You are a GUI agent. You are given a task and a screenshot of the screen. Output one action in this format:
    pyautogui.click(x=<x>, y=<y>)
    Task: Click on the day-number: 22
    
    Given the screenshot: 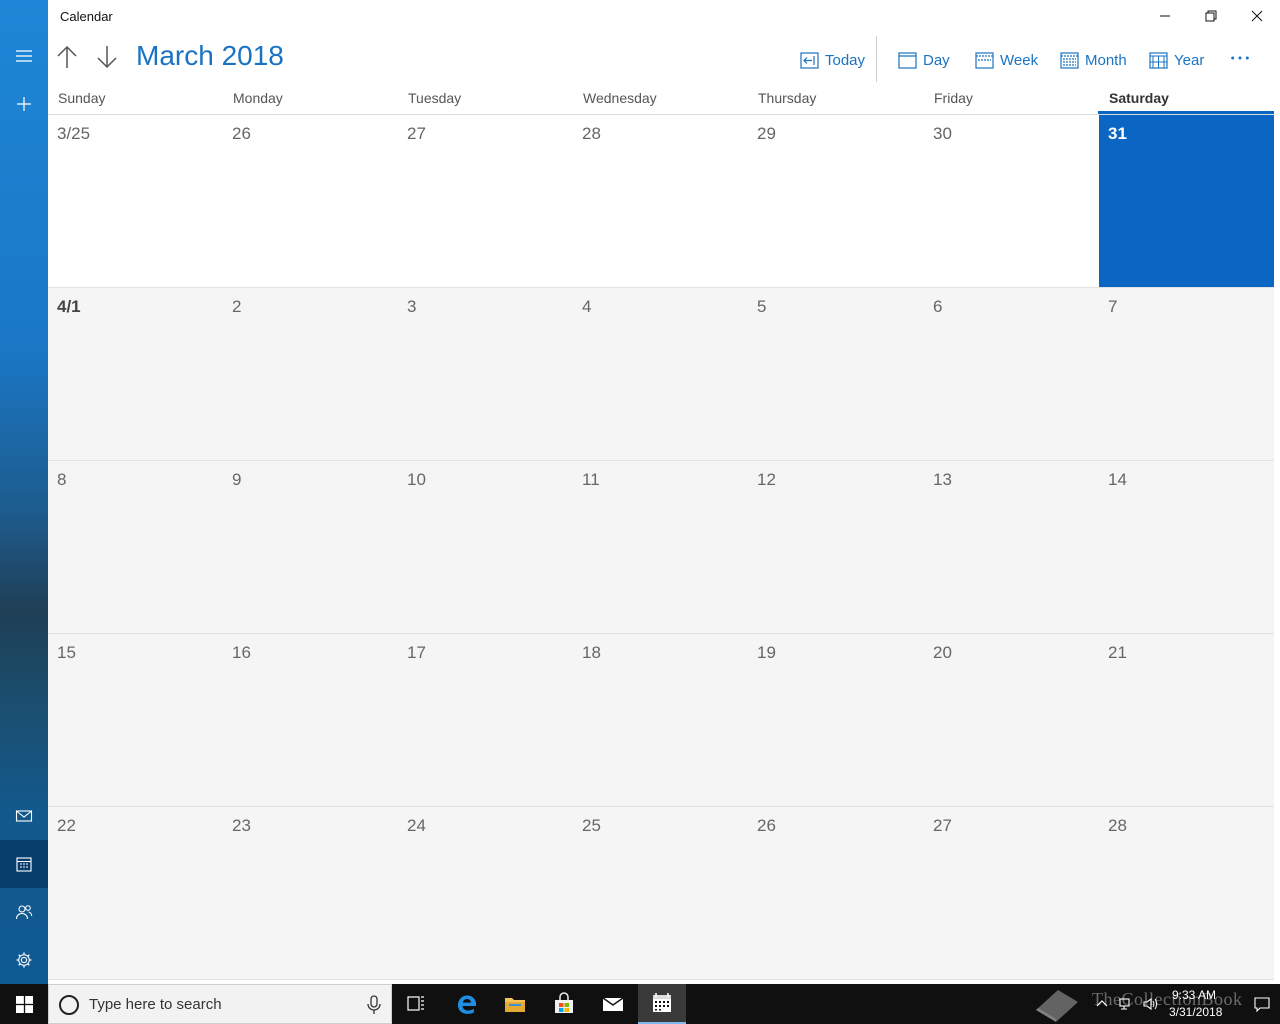 What is the action you would take?
    pyautogui.click(x=66, y=825)
    